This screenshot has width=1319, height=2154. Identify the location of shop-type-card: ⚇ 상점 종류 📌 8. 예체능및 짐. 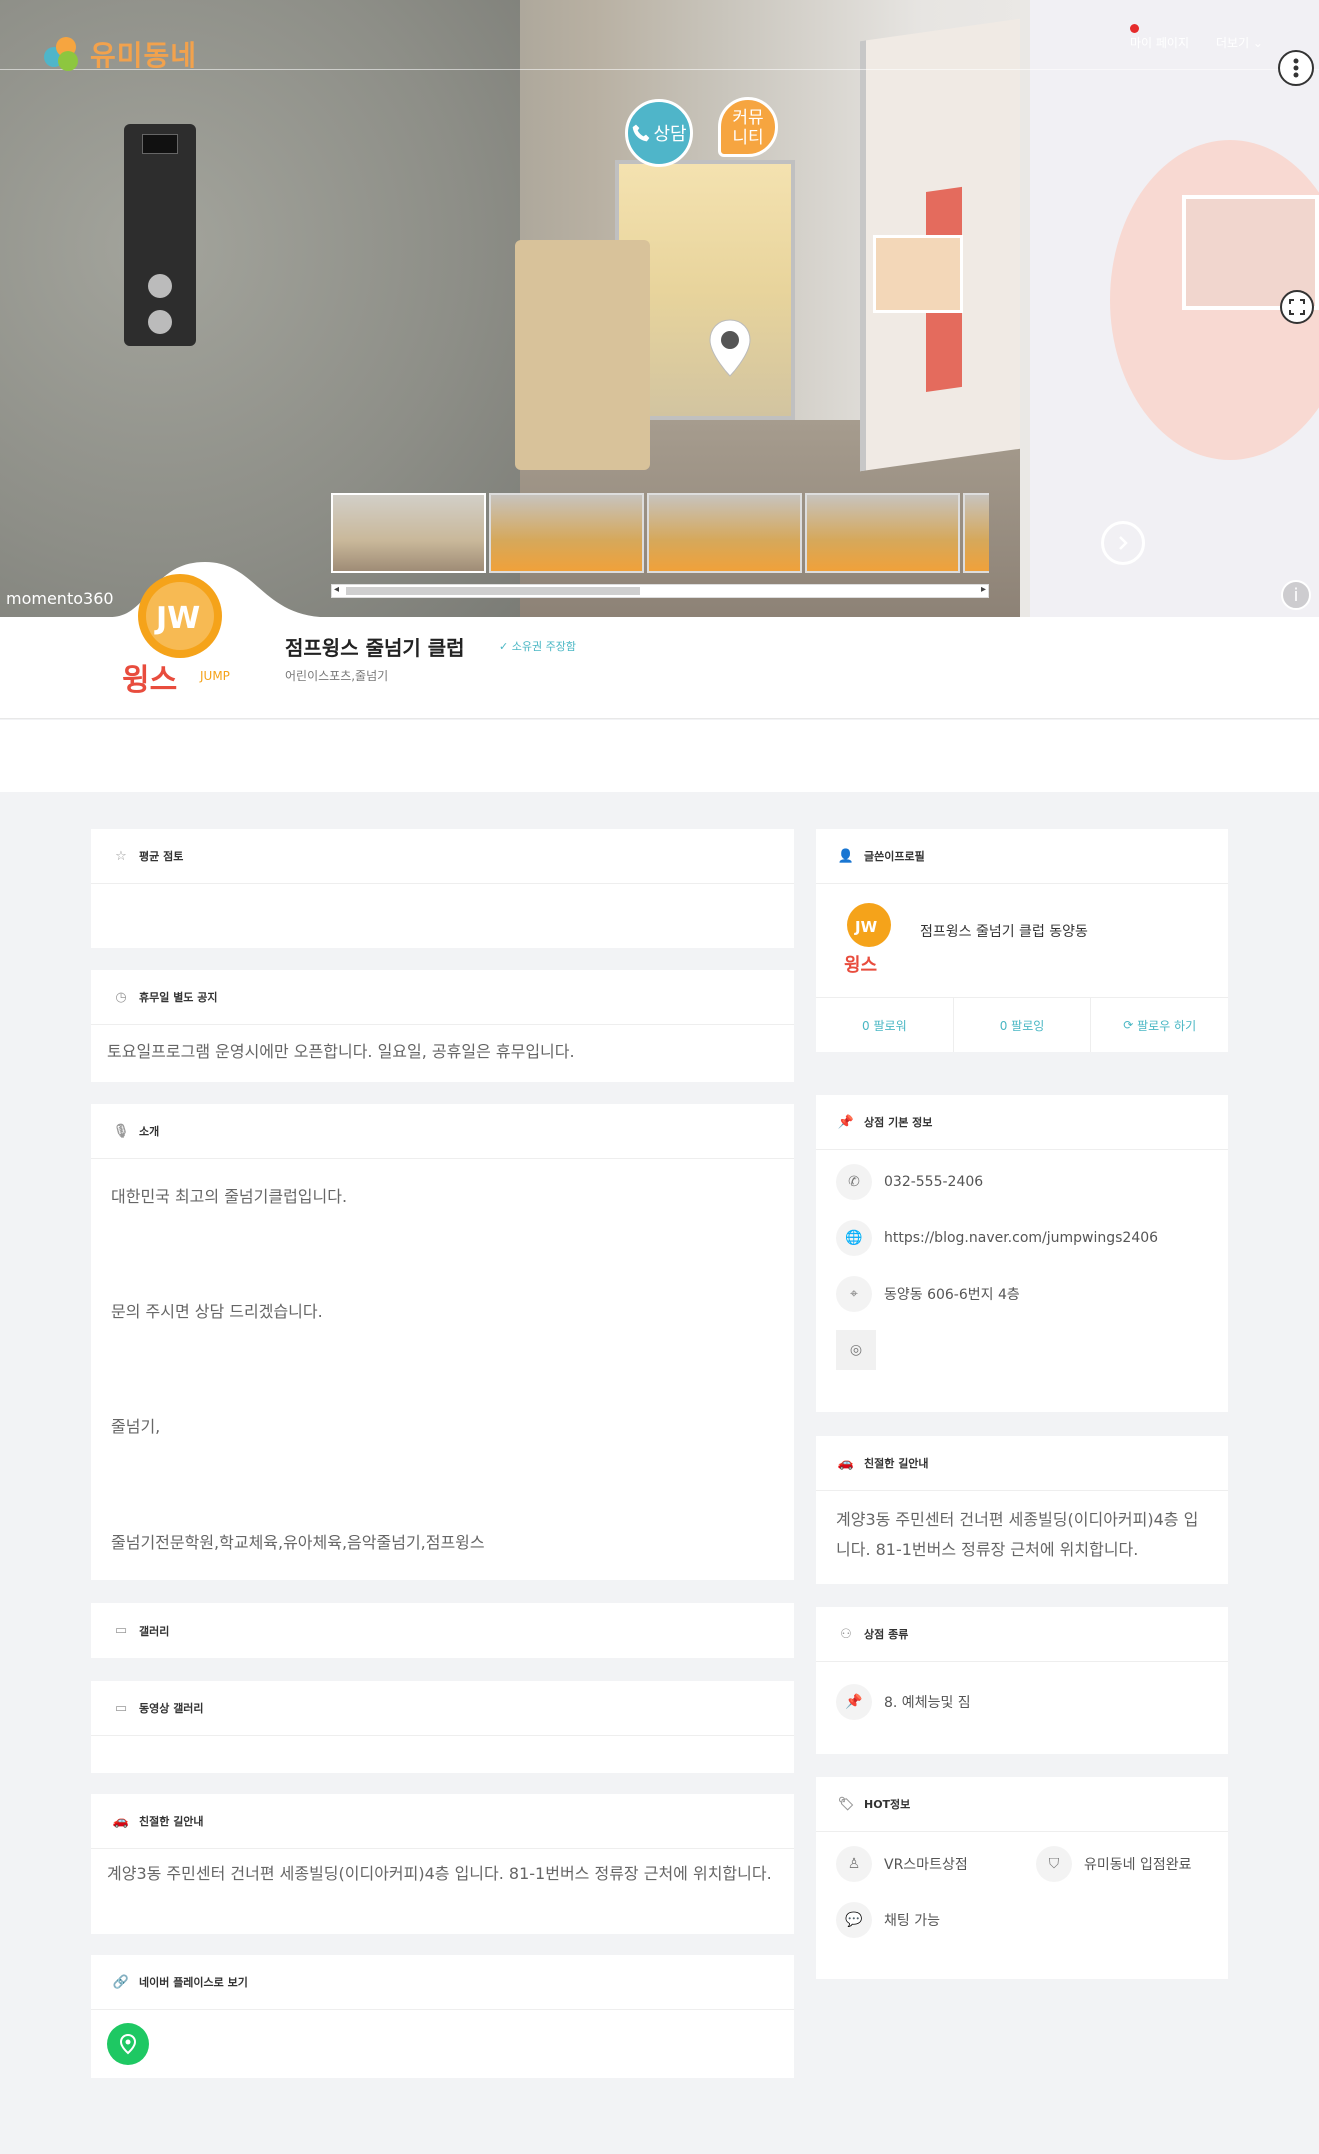
(1022, 1680).